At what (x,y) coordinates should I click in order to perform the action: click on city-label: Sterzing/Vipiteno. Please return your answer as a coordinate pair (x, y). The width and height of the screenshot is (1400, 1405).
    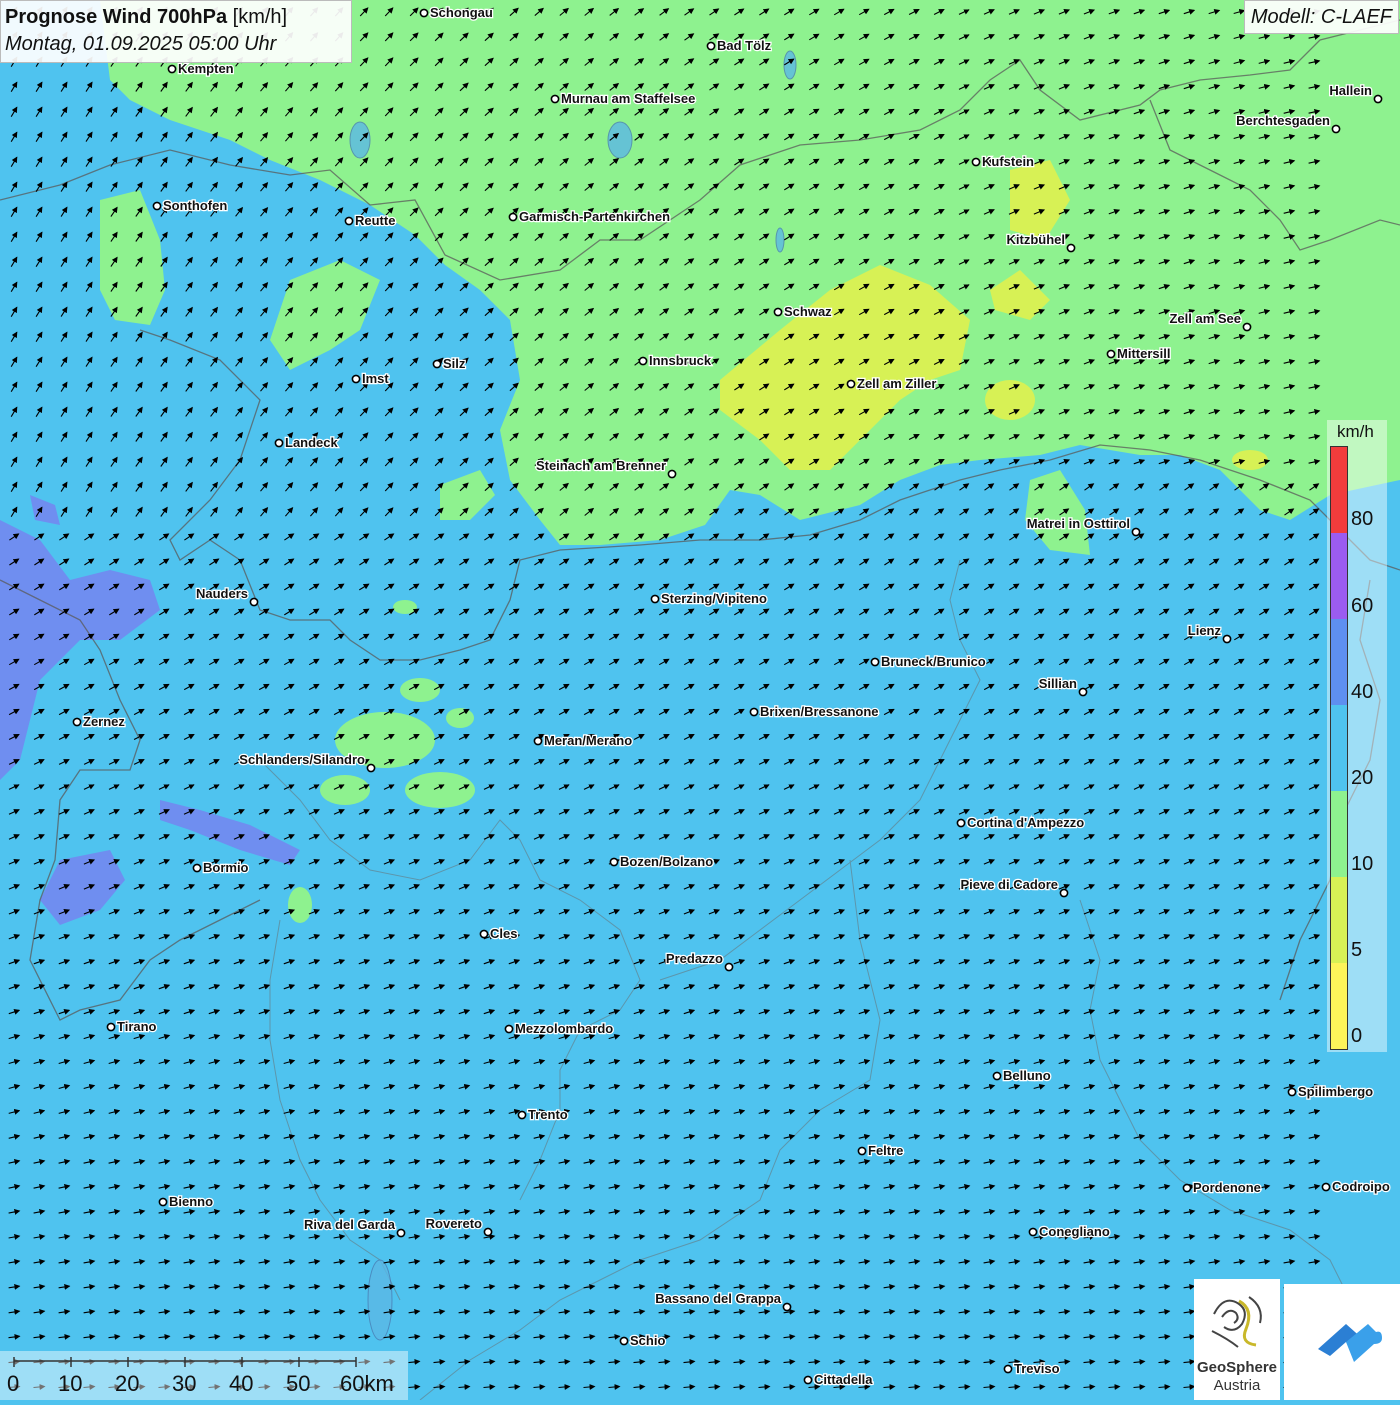
    Looking at the image, I should click on (714, 598).